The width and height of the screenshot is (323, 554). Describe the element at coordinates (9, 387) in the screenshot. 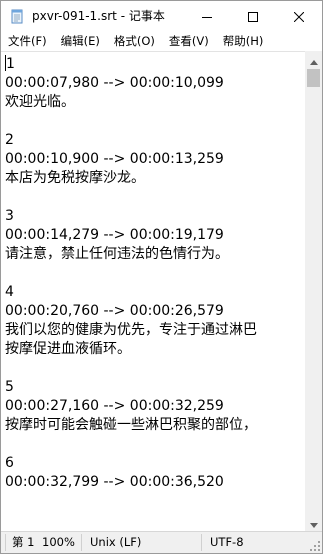

I see `text-line: 5` at that location.